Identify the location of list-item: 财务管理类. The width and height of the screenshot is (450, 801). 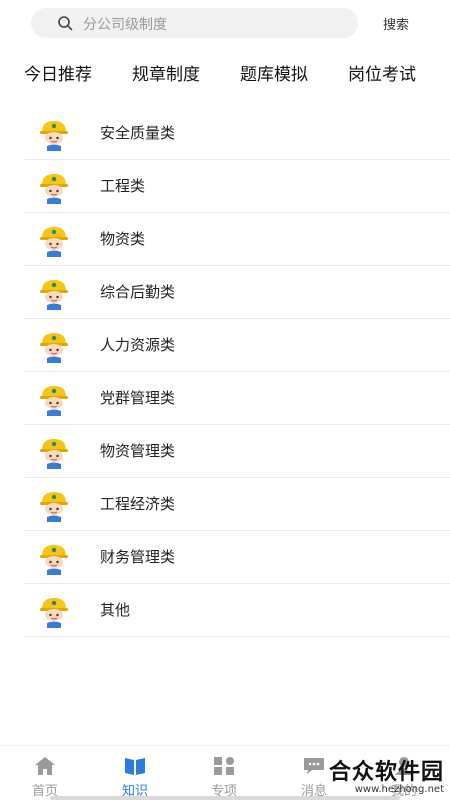
(237, 557).